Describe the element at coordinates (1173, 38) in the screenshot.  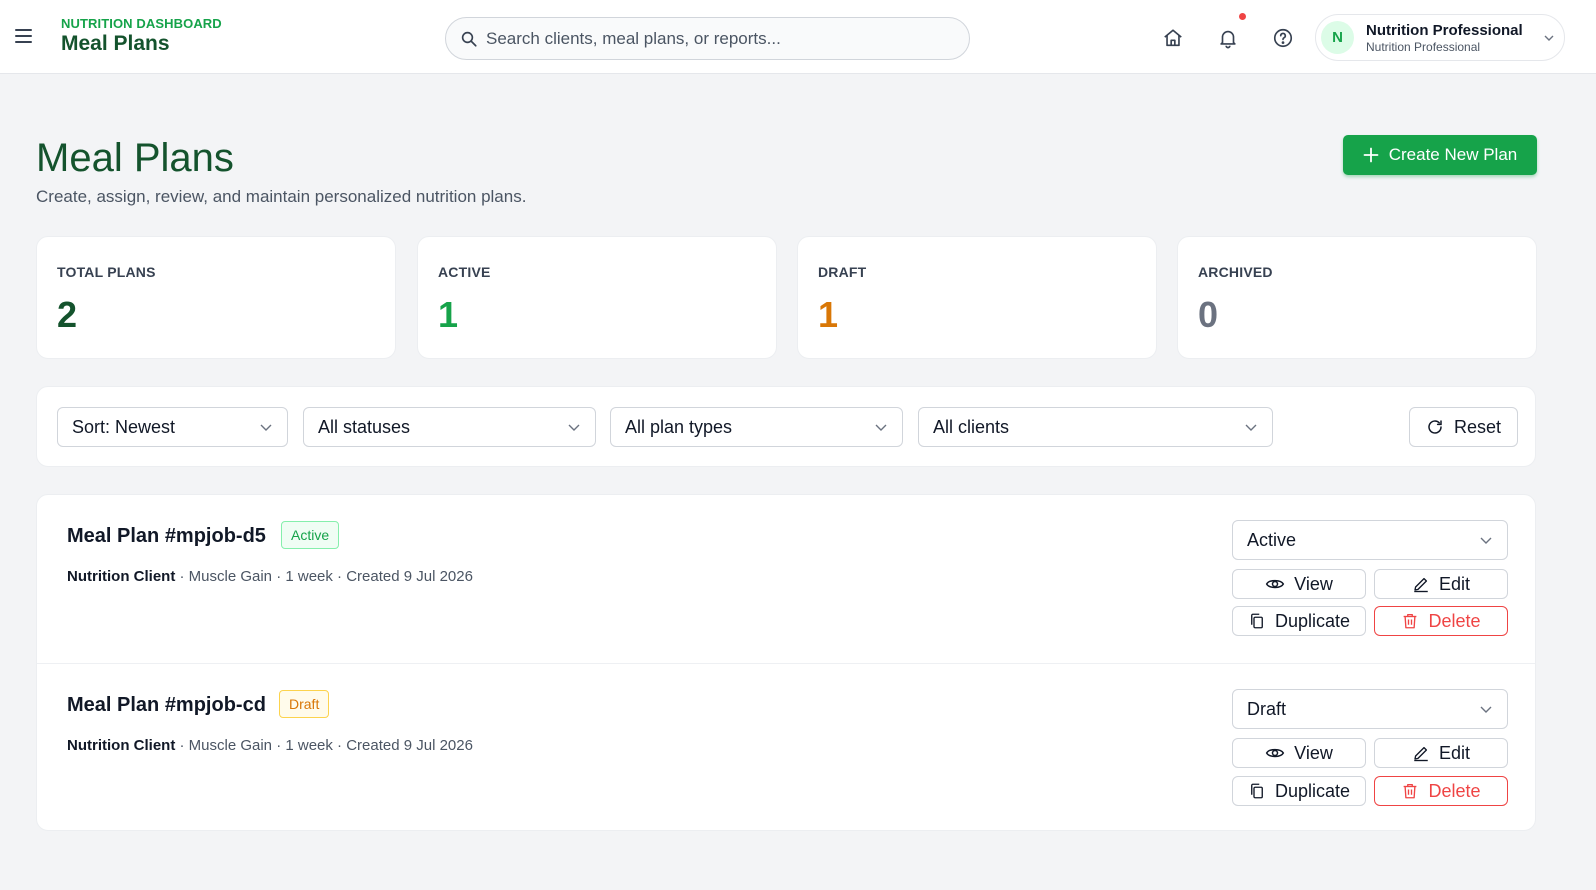
I see `home-icon` at that location.